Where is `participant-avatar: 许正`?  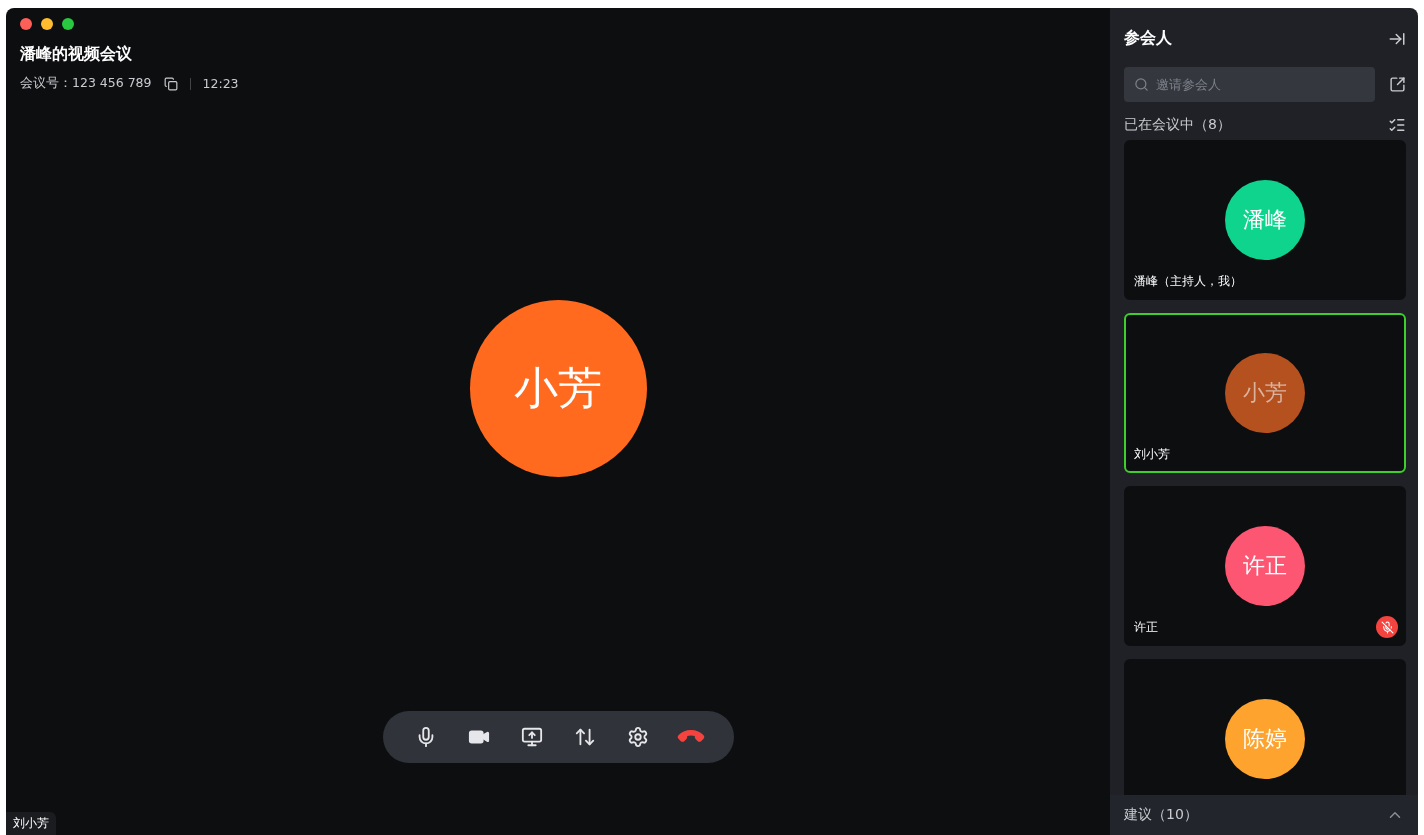 participant-avatar: 许正 is located at coordinates (1265, 566).